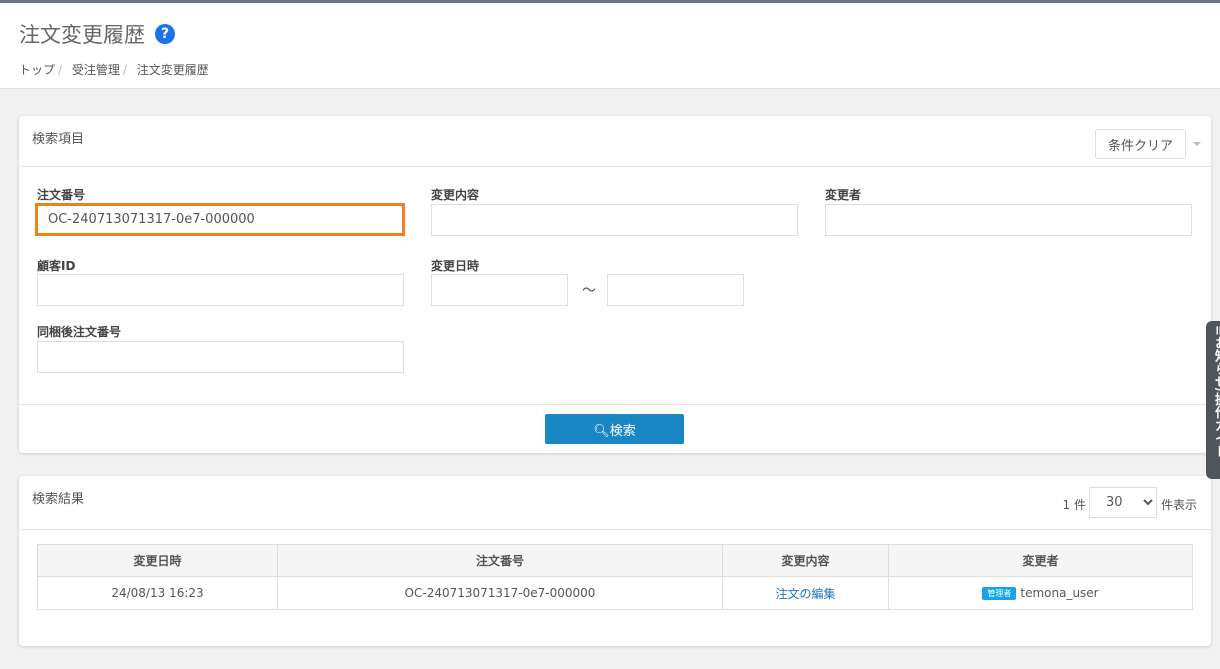 The height and width of the screenshot is (669, 1220). Describe the element at coordinates (1040, 560) in the screenshot. I see `col-changer: 変更者` at that location.